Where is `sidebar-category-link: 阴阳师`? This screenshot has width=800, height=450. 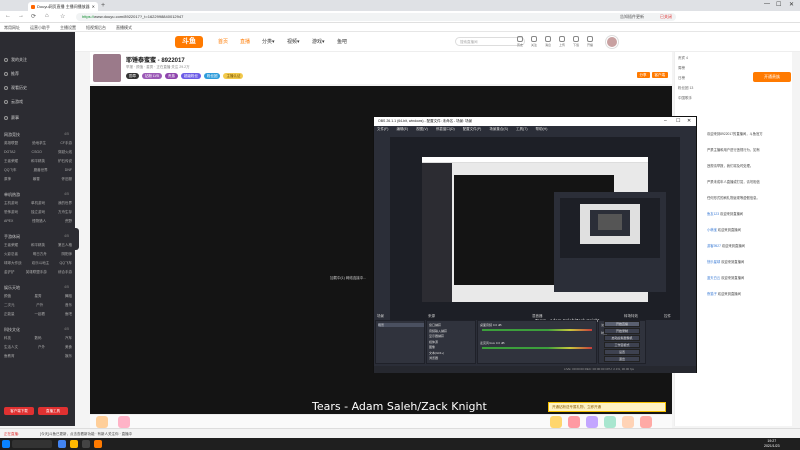
sidebar-category-link: 阴阳师 is located at coordinates (67, 254).